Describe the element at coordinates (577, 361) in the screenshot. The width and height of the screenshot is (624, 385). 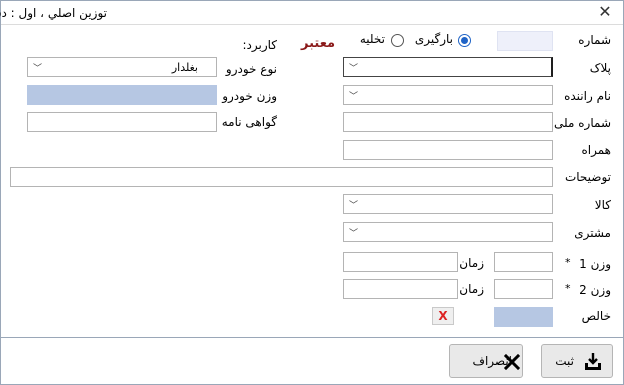
I see `submit-button: ثبت` at that location.